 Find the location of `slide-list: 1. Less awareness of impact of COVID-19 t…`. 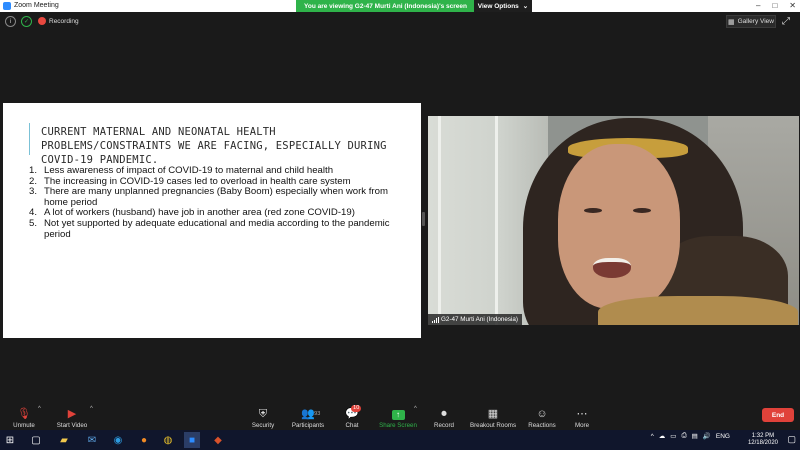

slide-list: 1. Less awareness of impact of COVID-19 t… is located at coordinates (219, 202).